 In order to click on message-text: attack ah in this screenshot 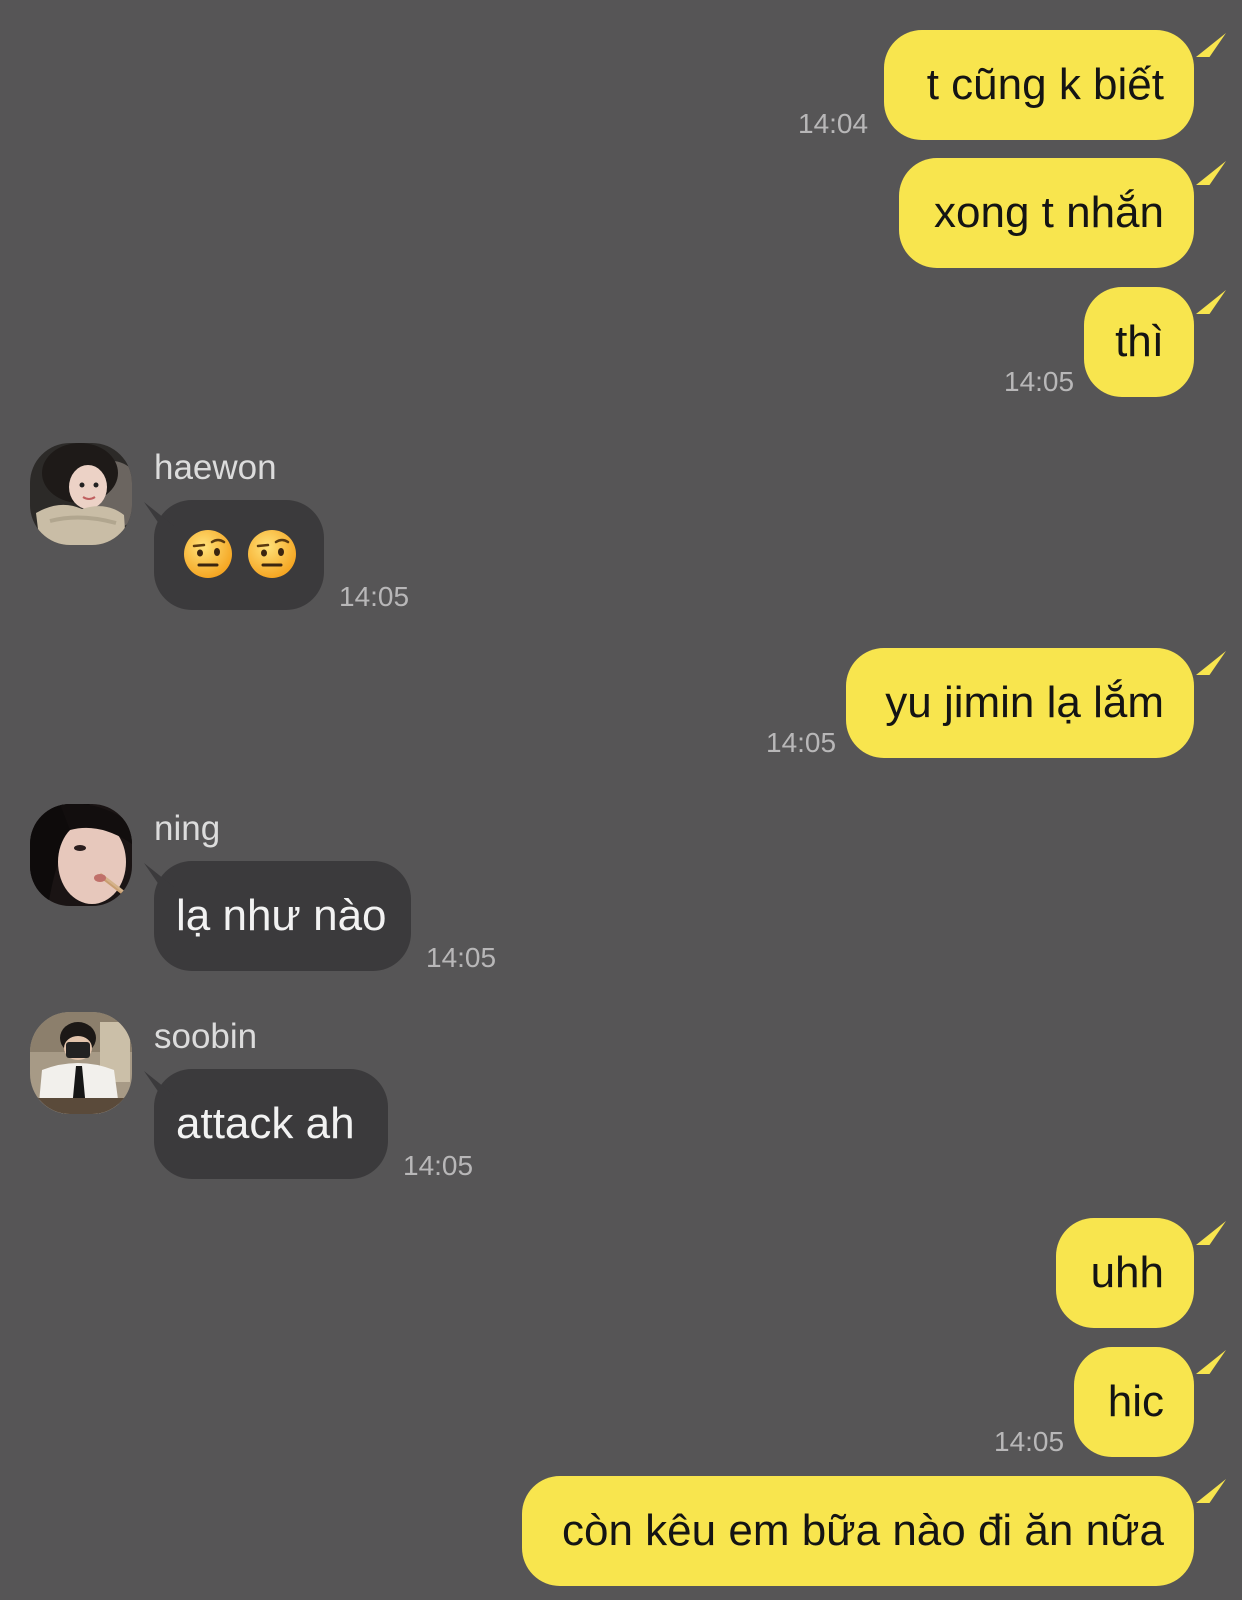, I will do `click(265, 1123)`.